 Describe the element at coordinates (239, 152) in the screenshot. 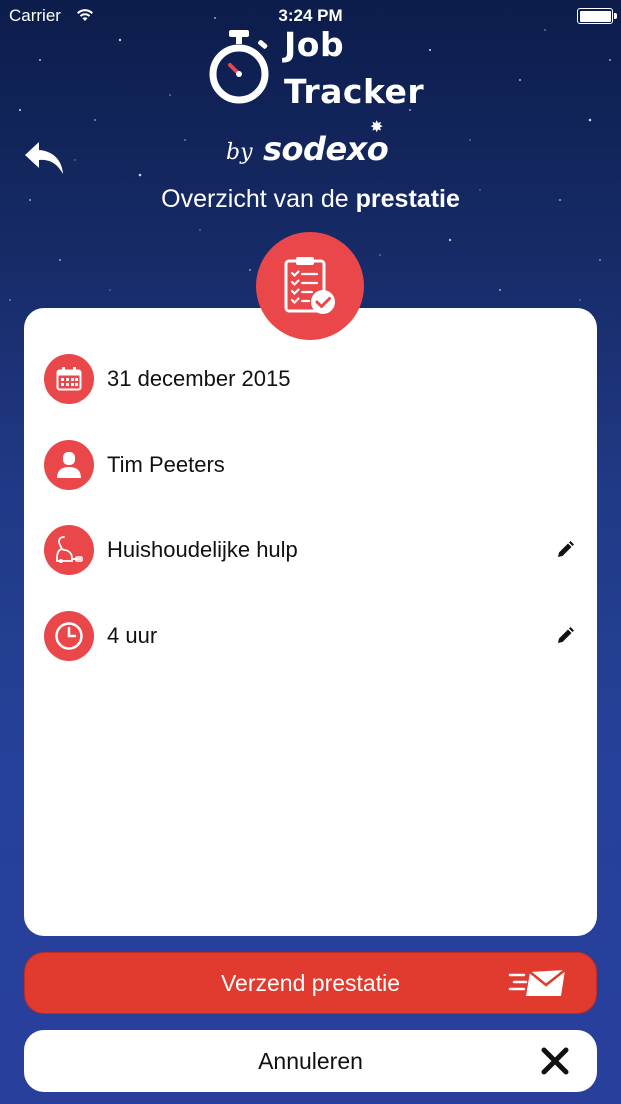

I see `logo-by: by` at that location.